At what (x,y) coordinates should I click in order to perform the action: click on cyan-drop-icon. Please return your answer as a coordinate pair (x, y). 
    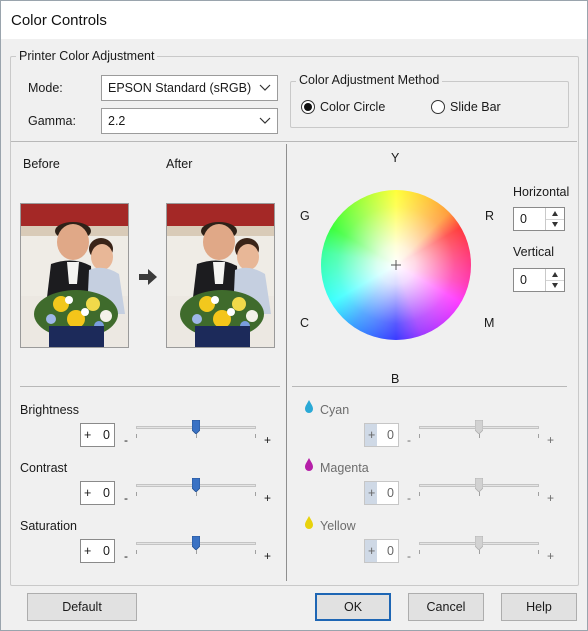
    Looking at the image, I should click on (309, 406).